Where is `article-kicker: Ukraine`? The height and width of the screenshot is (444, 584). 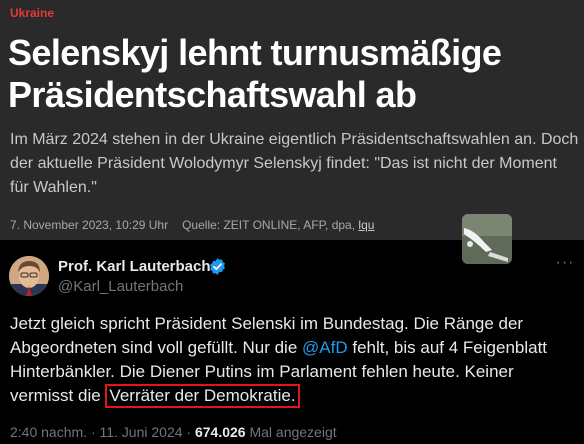
article-kicker: Ukraine is located at coordinates (32, 13).